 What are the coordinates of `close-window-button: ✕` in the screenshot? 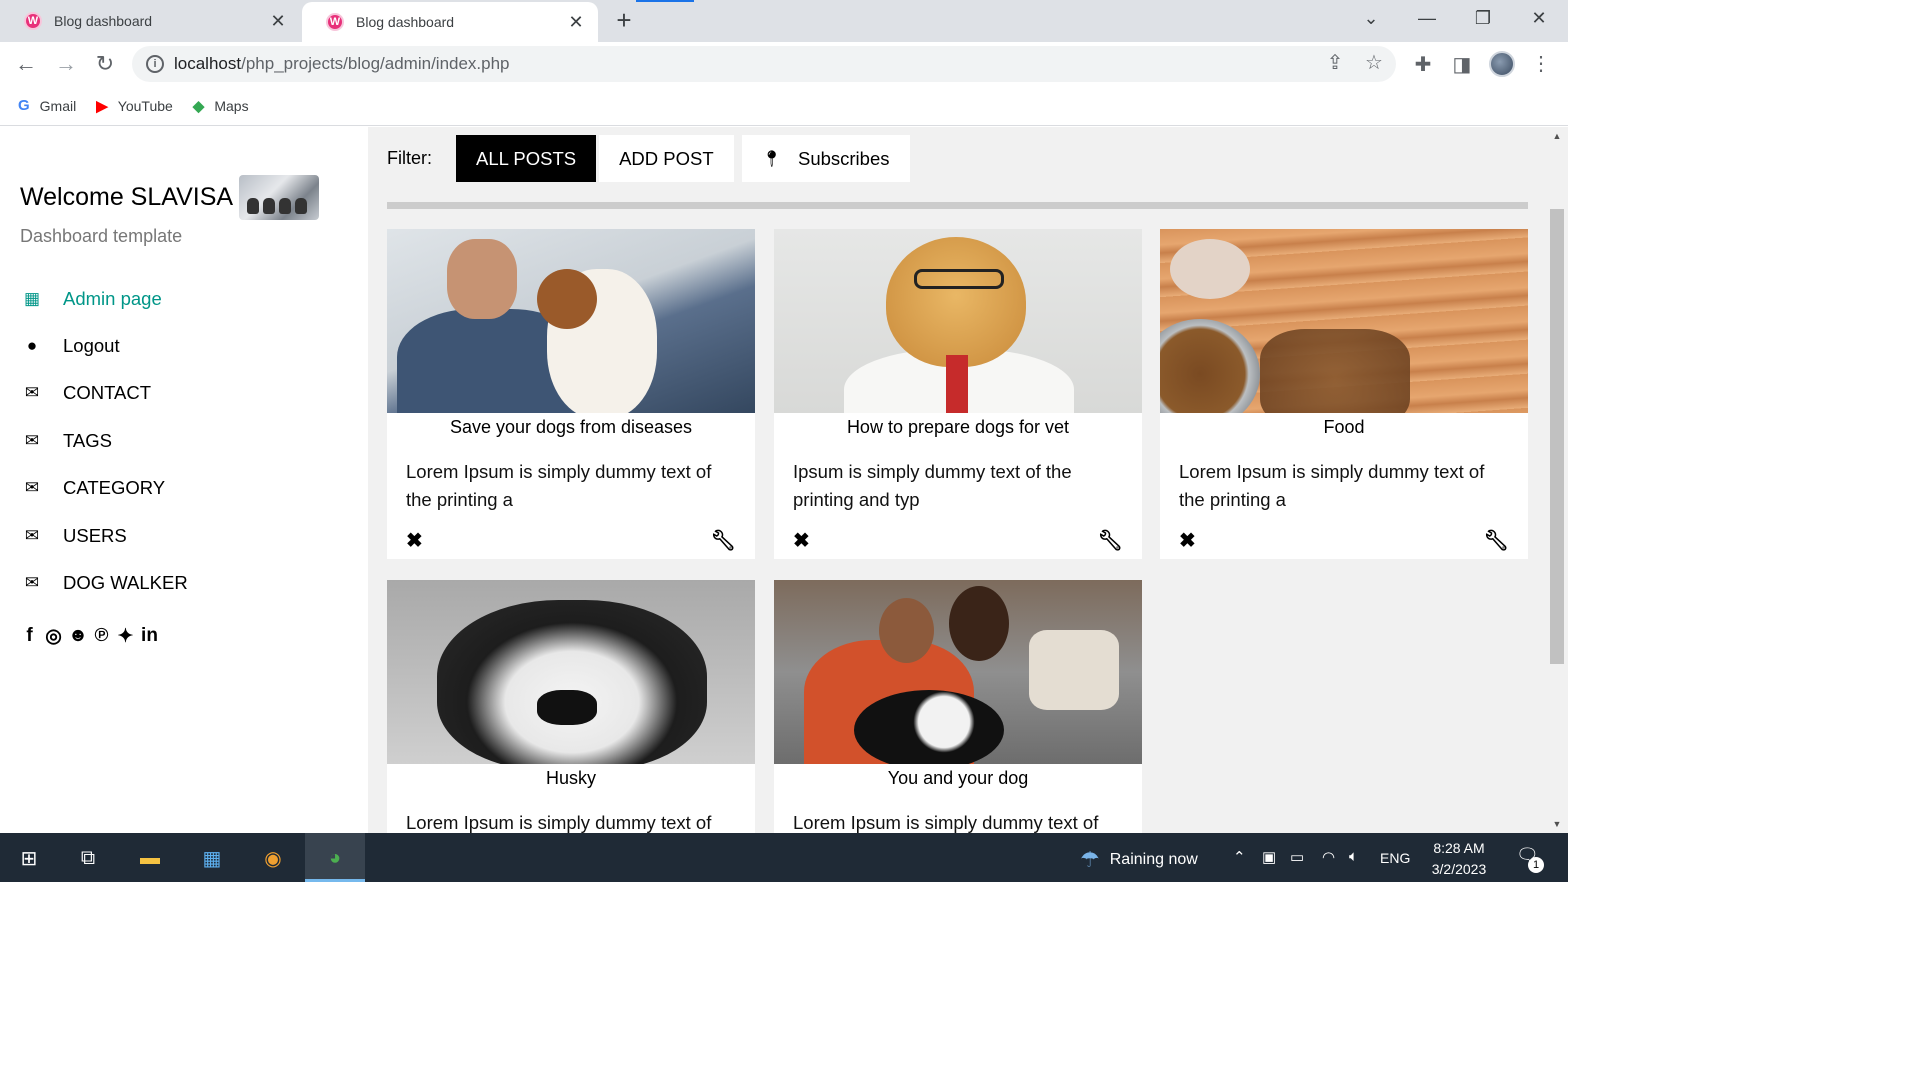 It's located at (1539, 18).